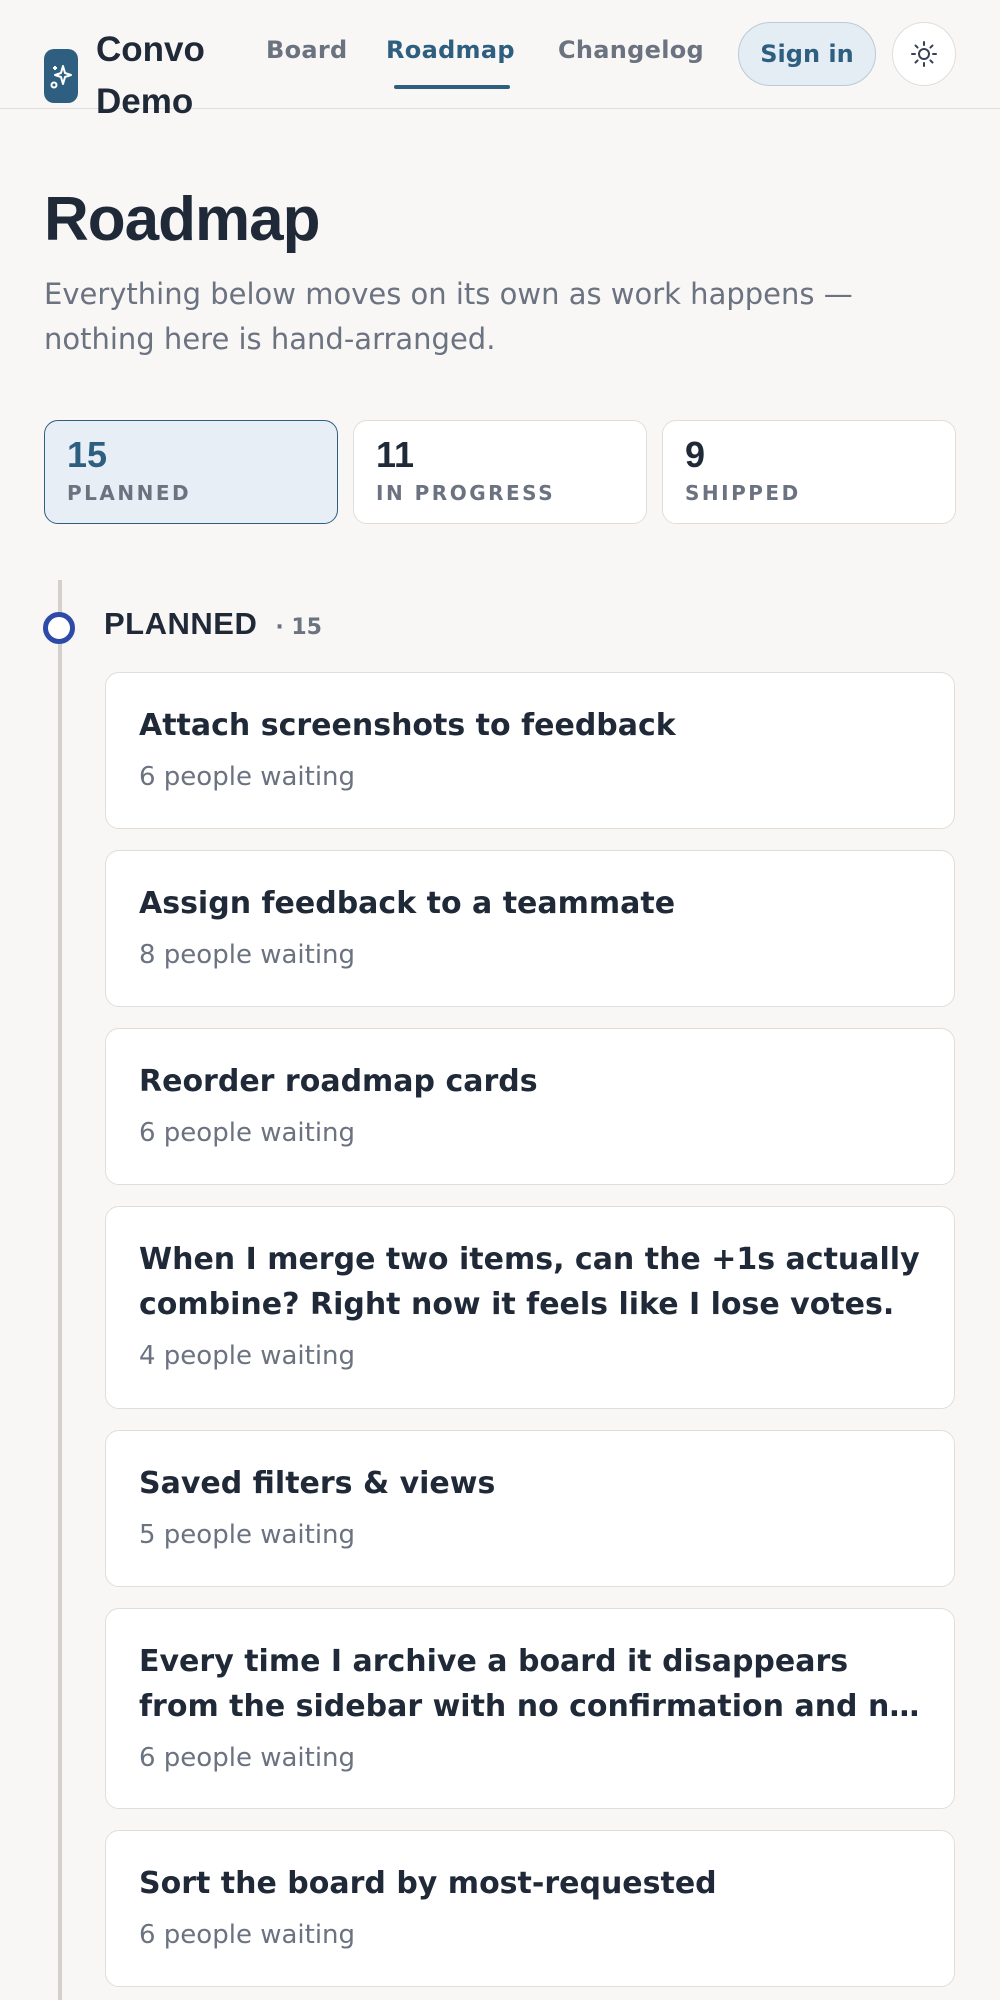 The width and height of the screenshot is (1000, 2000). Describe the element at coordinates (87, 454) in the screenshot. I see `stat-count: 15` at that location.